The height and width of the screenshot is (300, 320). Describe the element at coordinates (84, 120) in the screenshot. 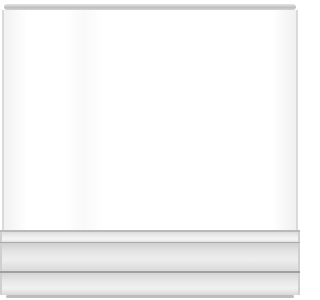

I see `panel-reflection` at that location.